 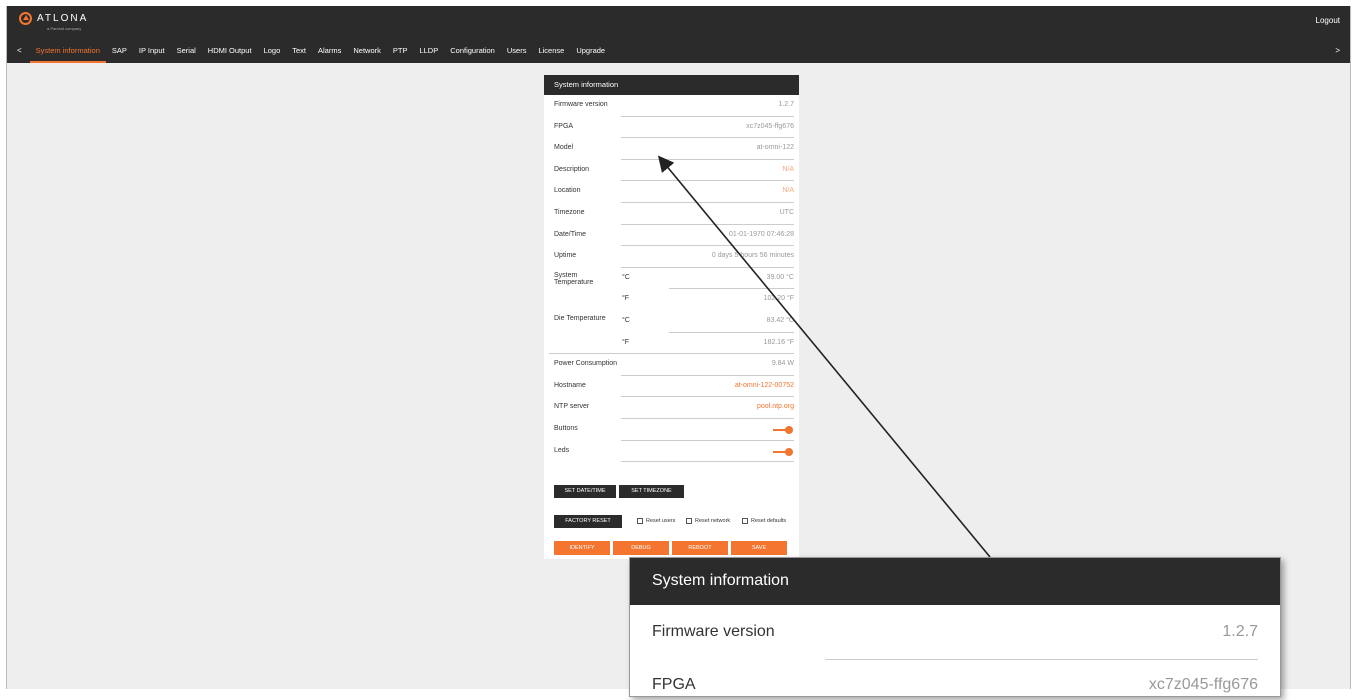 I want to click on tab-alarms: Alarms, so click(x=329, y=53).